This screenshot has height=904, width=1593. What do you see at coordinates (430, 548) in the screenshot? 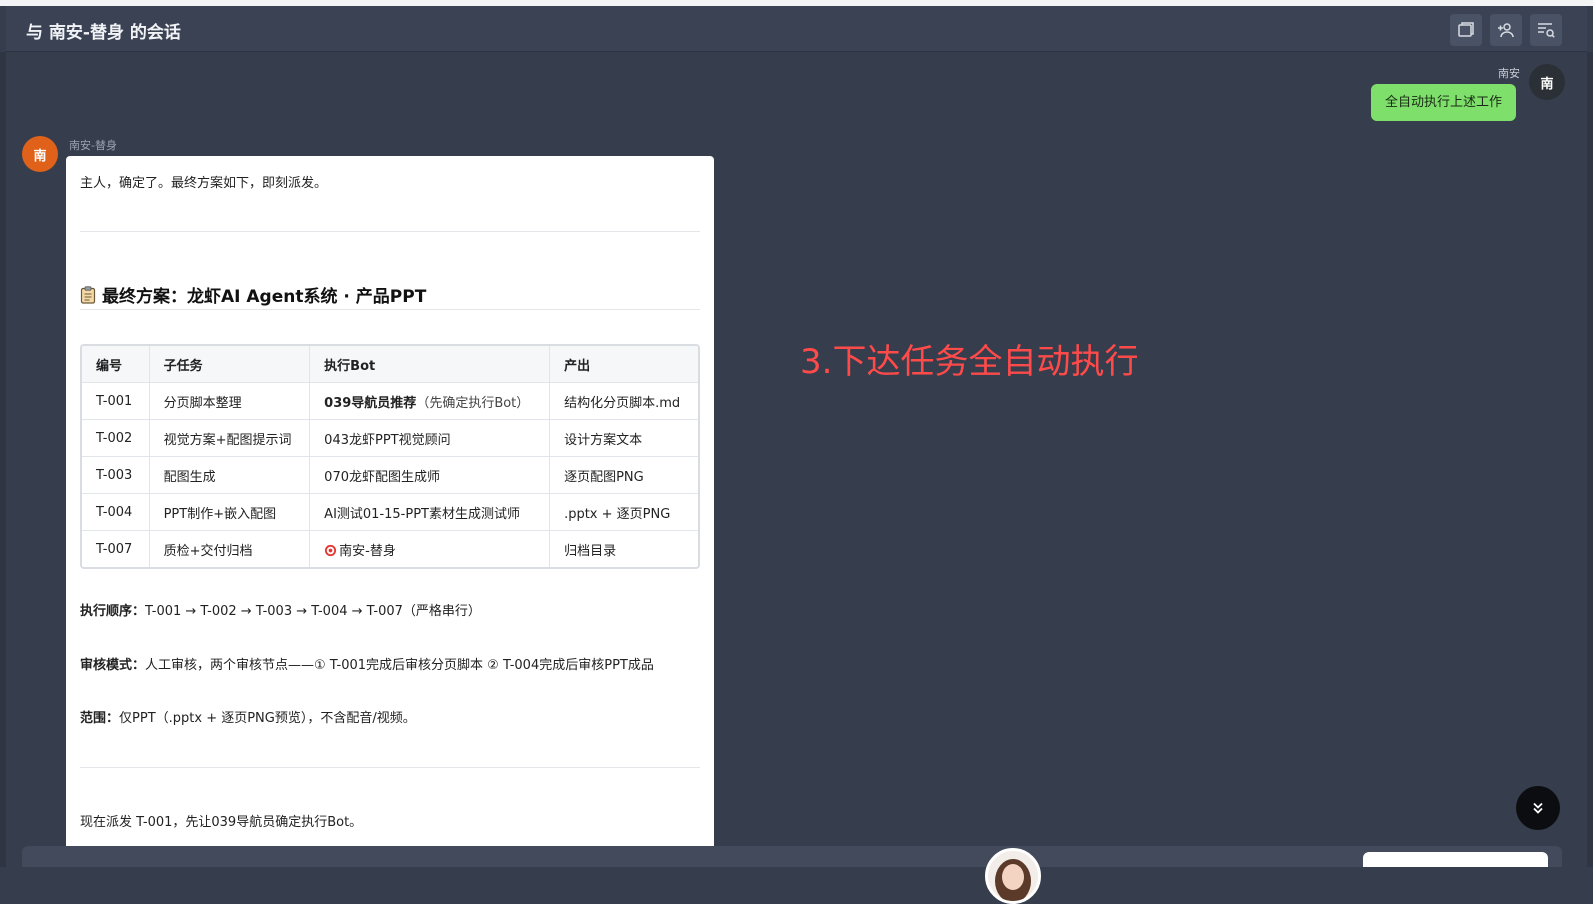
I see `cell-bot: 南安-替身` at bounding box center [430, 548].